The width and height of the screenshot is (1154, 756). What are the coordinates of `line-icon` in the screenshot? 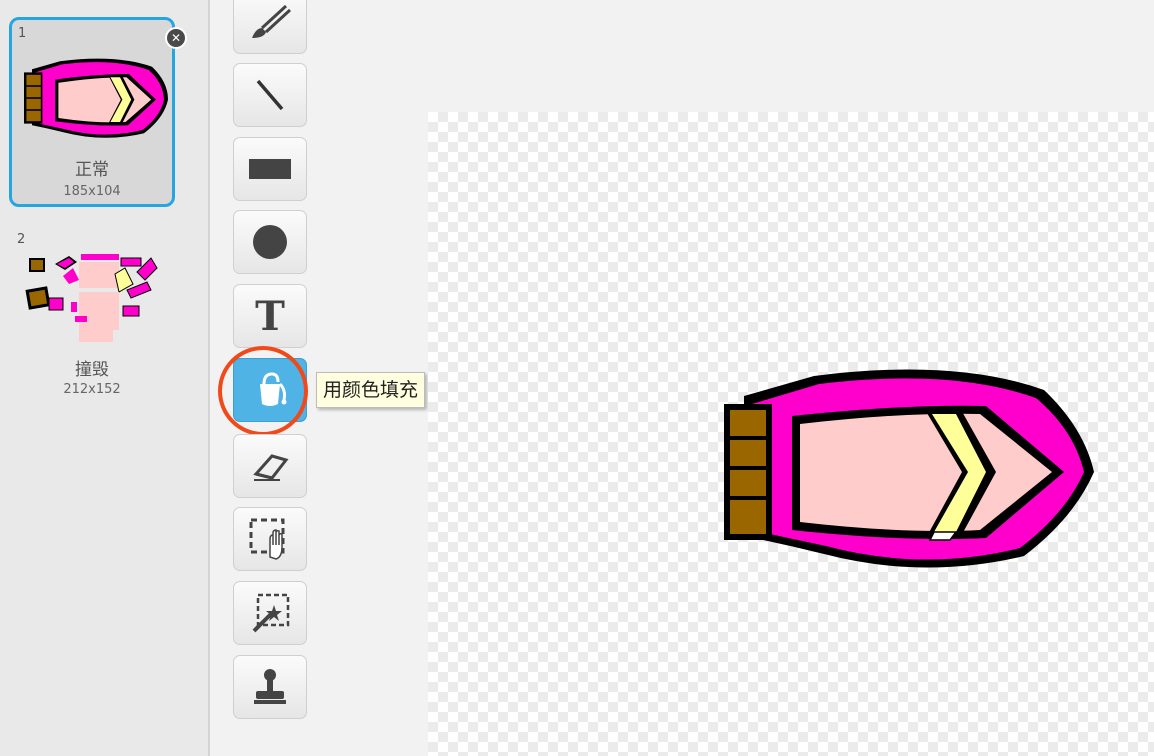 It's located at (270, 95).